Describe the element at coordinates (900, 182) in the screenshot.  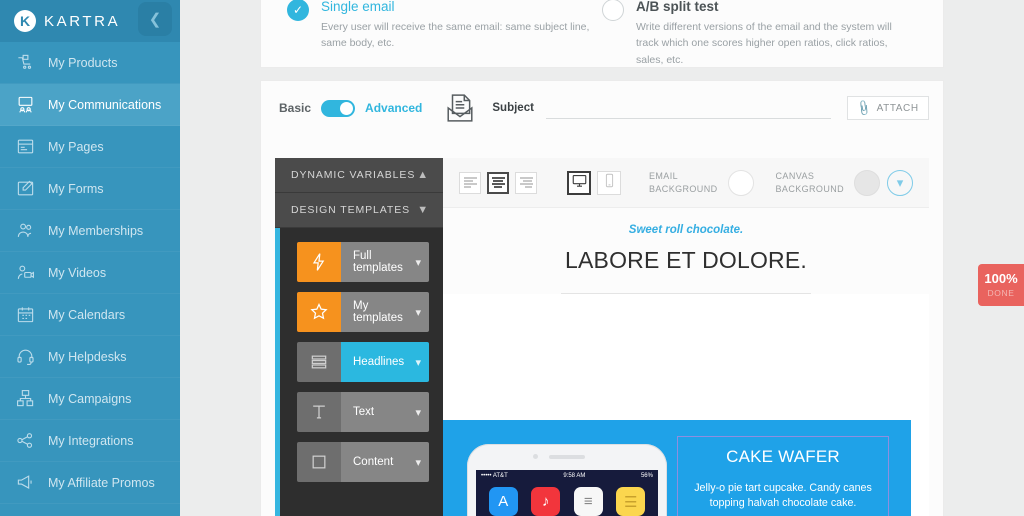
I see `collapse-toolbar-button: ▾` at that location.